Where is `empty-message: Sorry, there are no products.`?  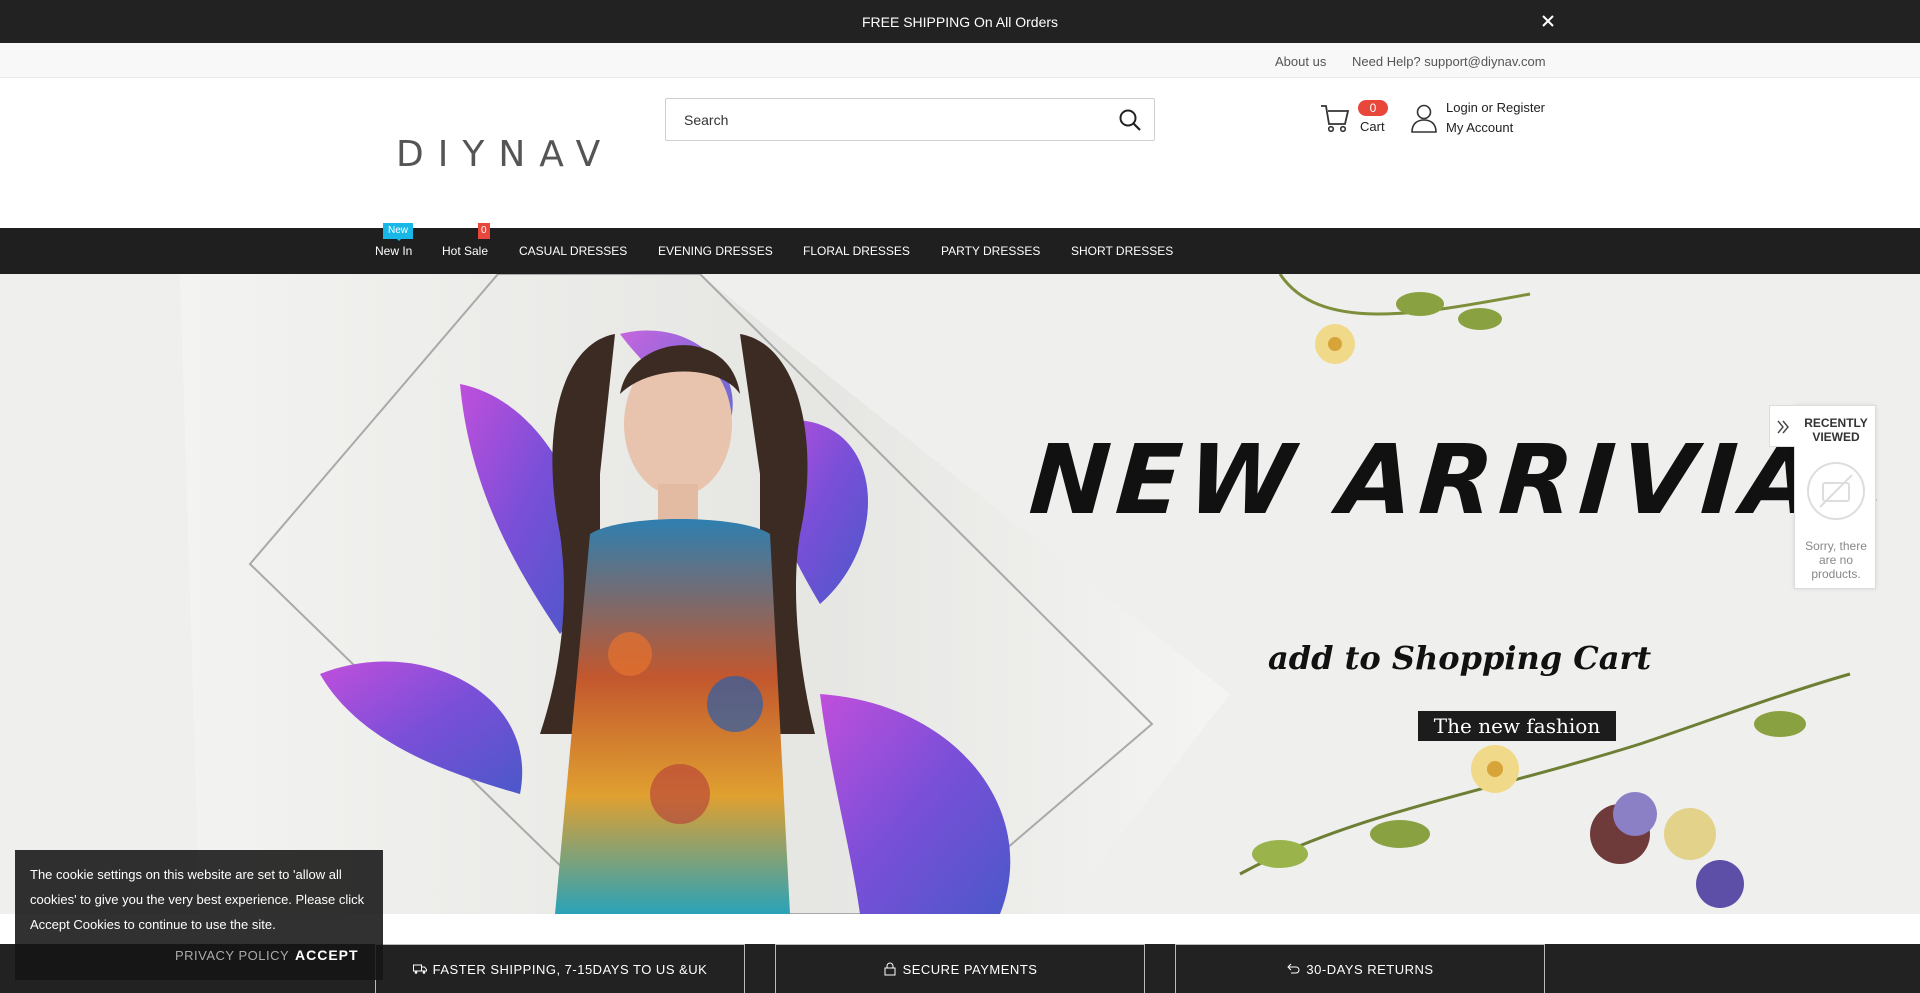 empty-message: Sorry, there are no products. is located at coordinates (1836, 560).